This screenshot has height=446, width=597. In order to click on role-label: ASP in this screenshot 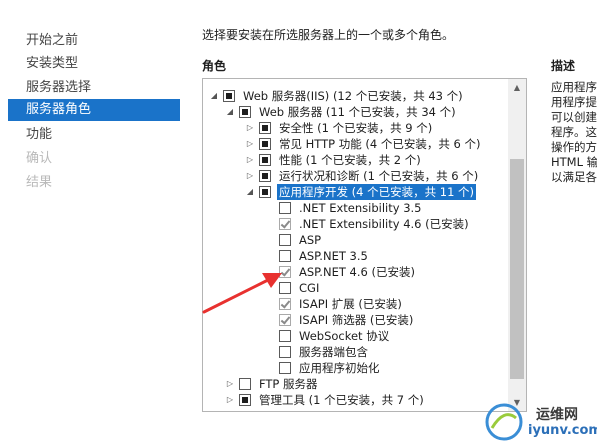, I will do `click(310, 240)`.